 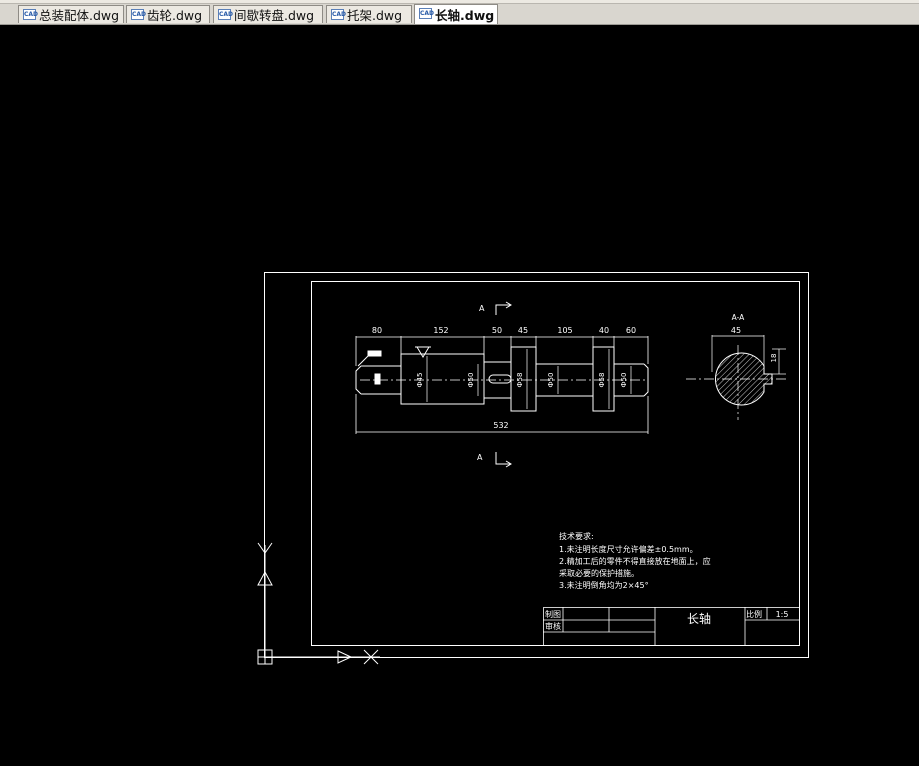 What do you see at coordinates (175, 15) in the screenshot?
I see `tab-label: 齿轮.dwg` at bounding box center [175, 15].